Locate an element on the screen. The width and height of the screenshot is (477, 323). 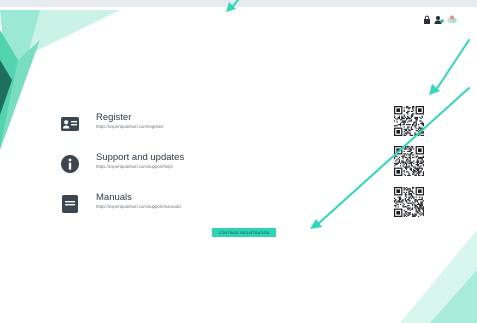
qr-code-register is located at coordinates (409, 121).